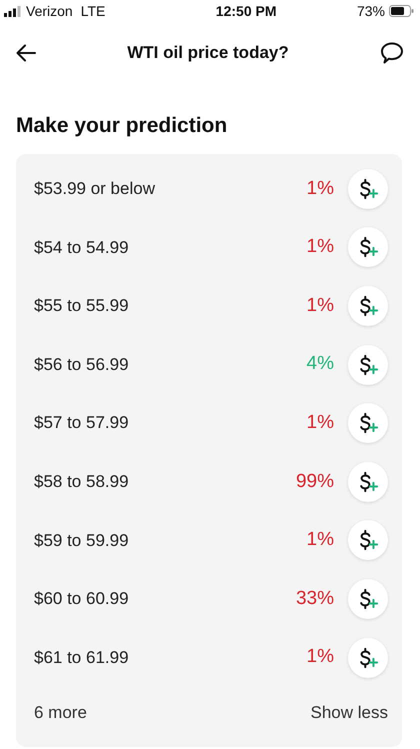  Describe the element at coordinates (208, 53) in the screenshot. I see `screen-title: WTI oil price today?` at that location.